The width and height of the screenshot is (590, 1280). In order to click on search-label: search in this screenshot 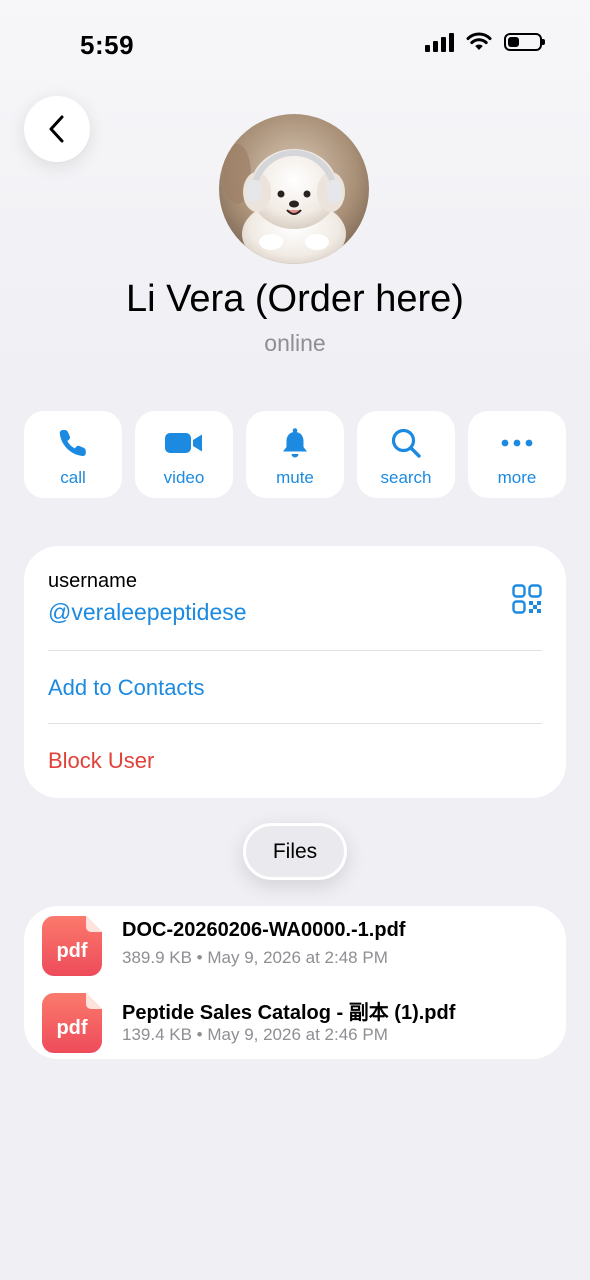, I will do `click(406, 477)`.